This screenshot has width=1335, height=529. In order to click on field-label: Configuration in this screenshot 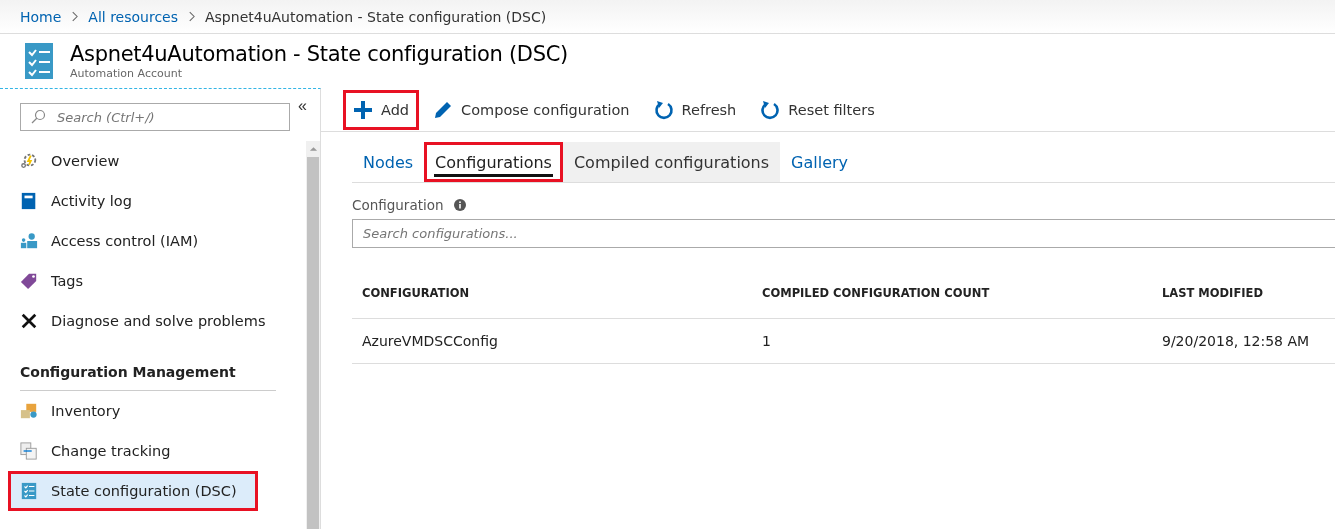, I will do `click(398, 205)`.